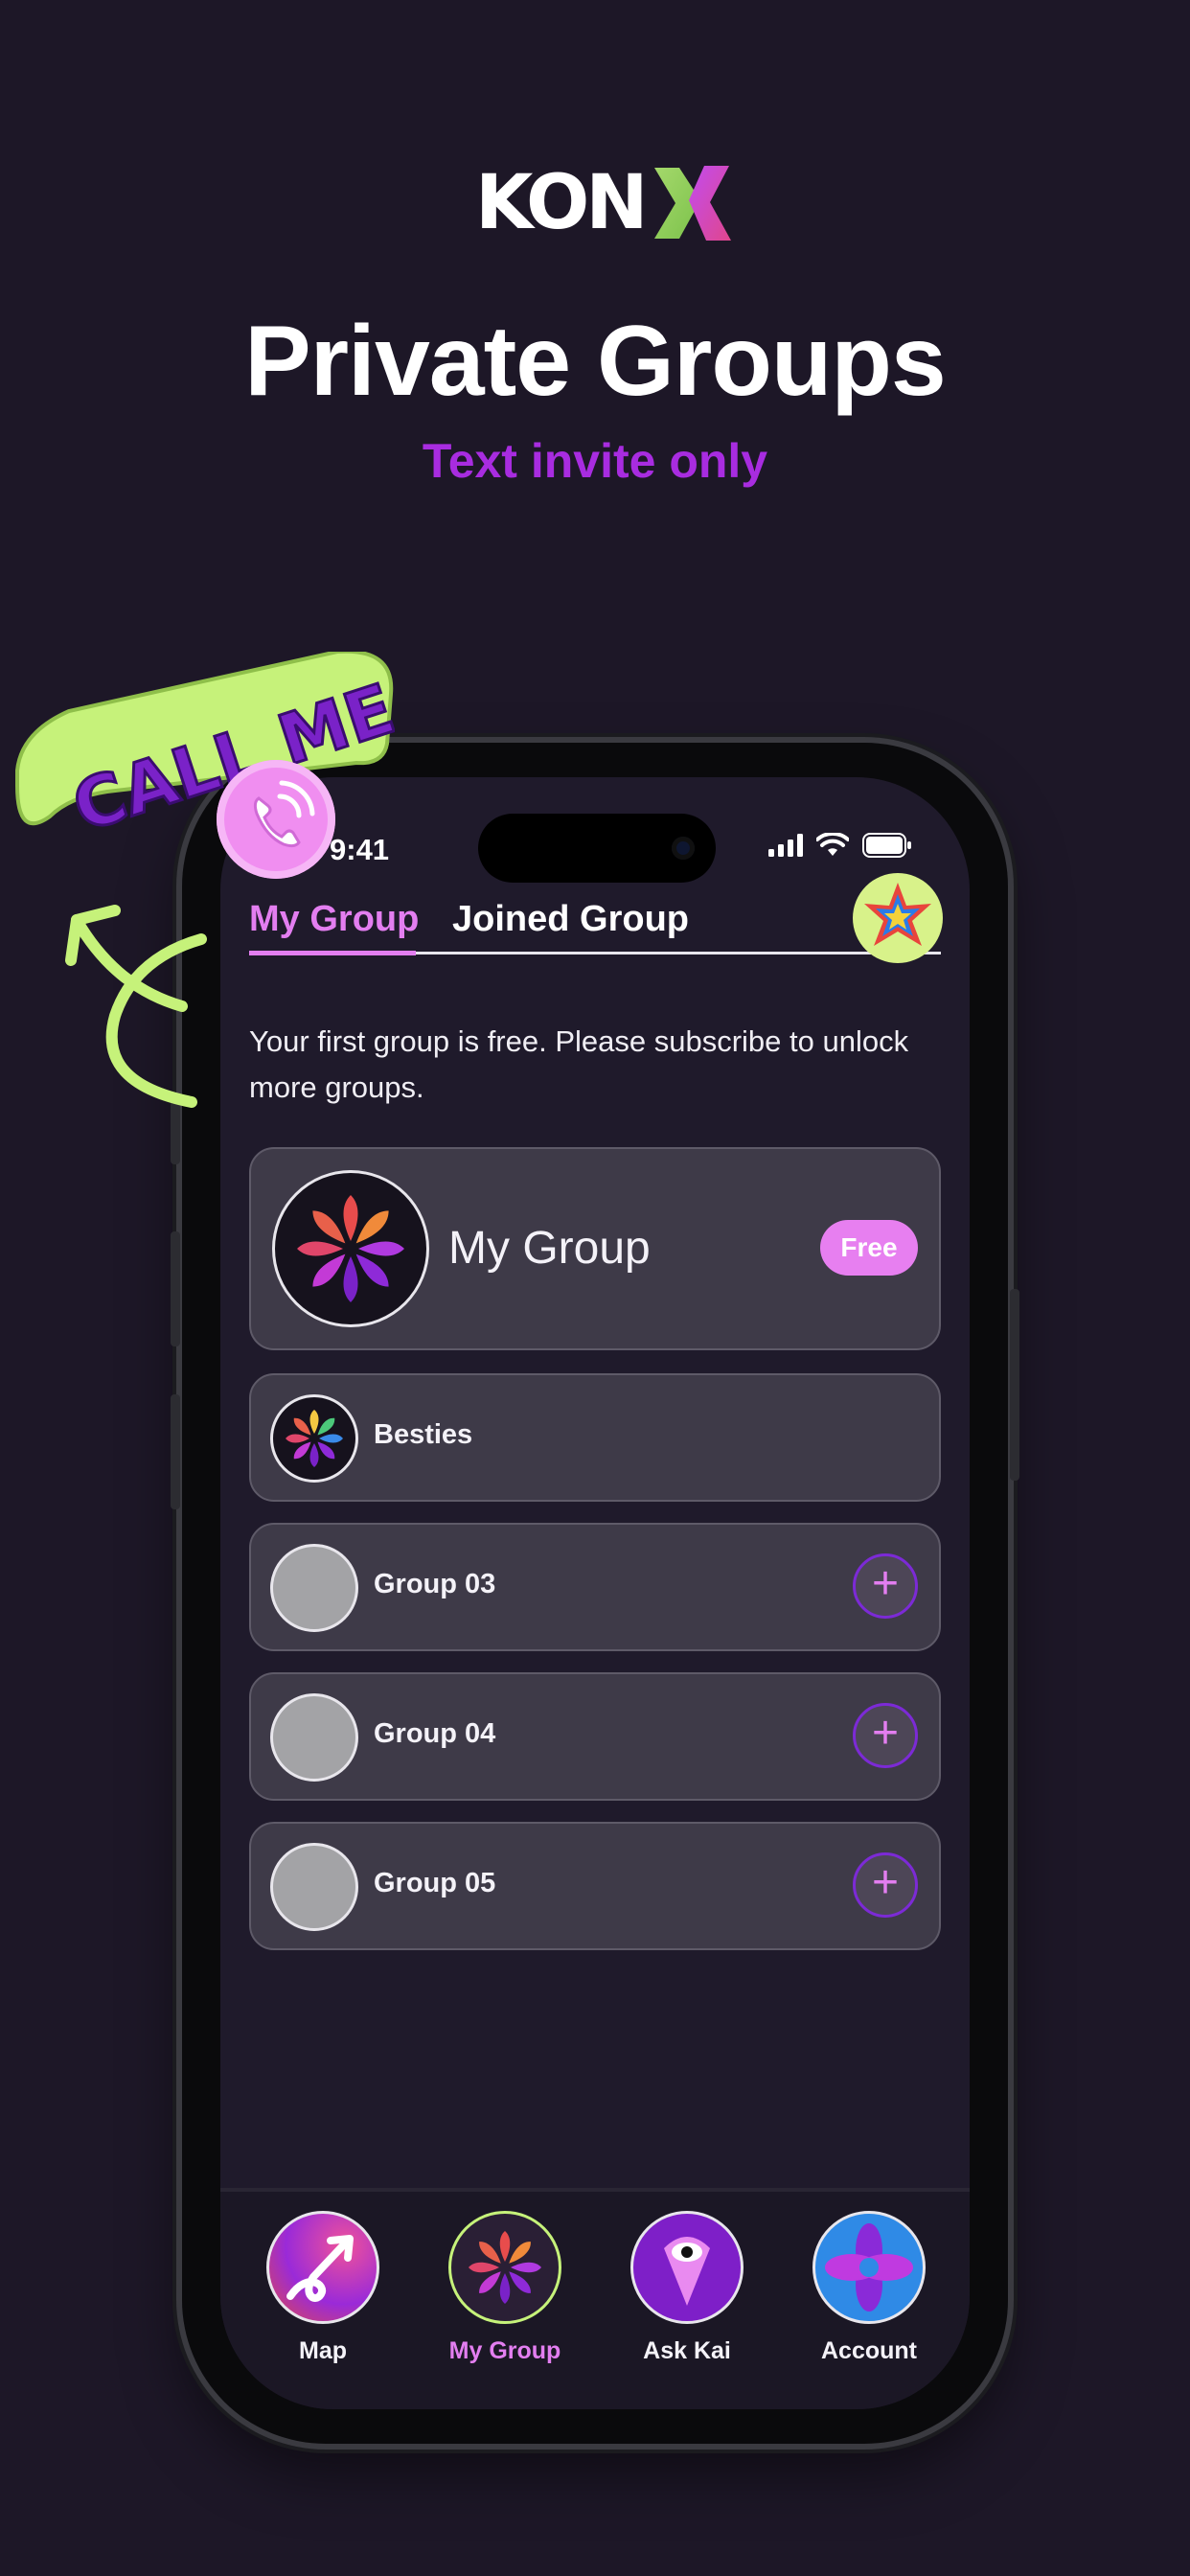 The width and height of the screenshot is (1190, 2576). Describe the element at coordinates (595, 461) in the screenshot. I see `page-subheadline: Text invite only` at that location.